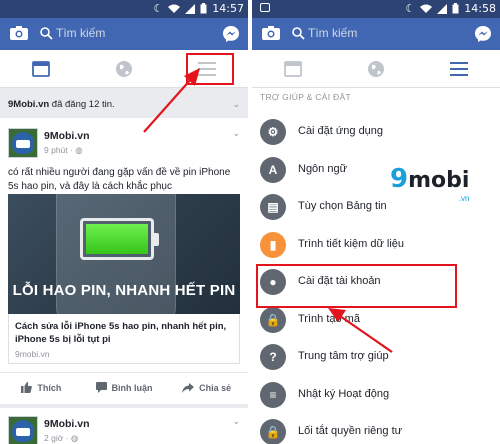 The height and width of the screenshot is (444, 500). Describe the element at coordinates (32, 354) in the screenshot. I see `link-domain: 9mobi.vn` at that location.